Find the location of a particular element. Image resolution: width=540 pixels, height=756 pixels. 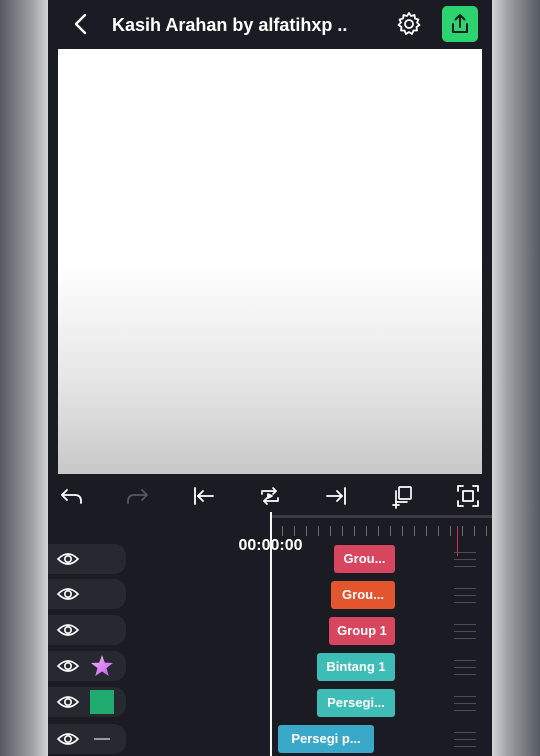

settings-button is located at coordinates (409, 24).